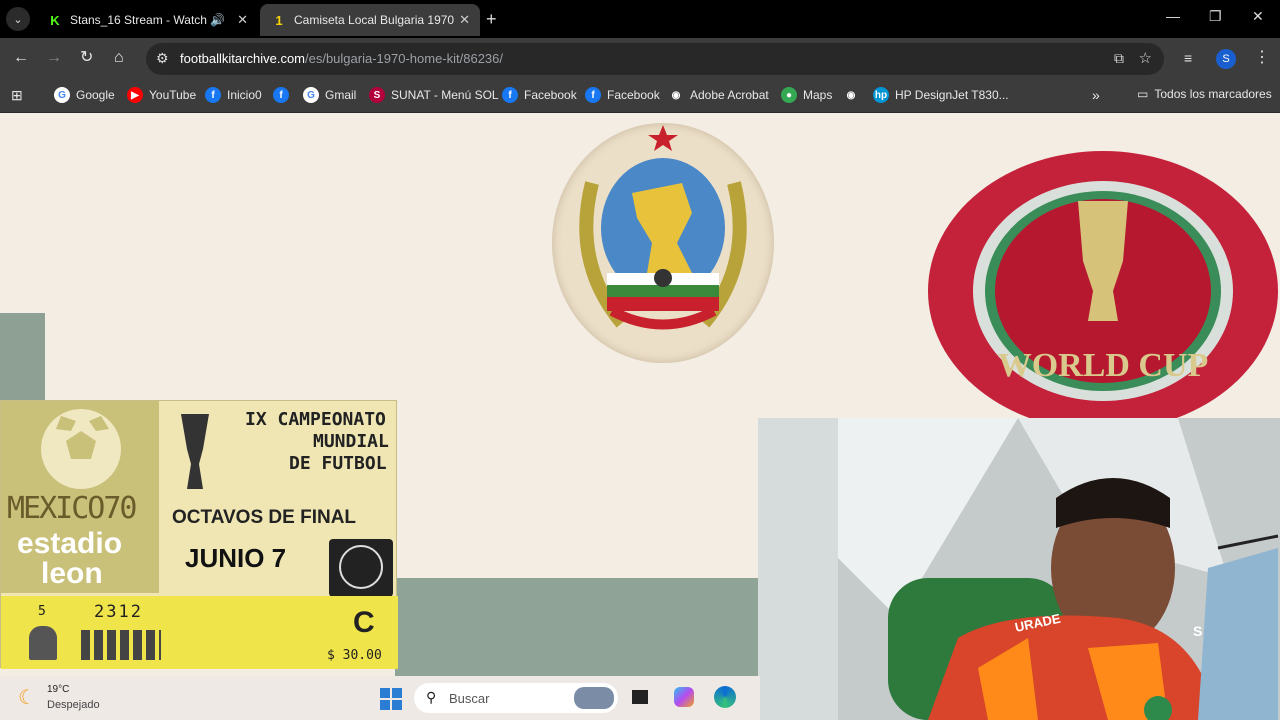  Describe the element at coordinates (17, 95) in the screenshot. I see `apps-grid-icon: ⊞` at that location.